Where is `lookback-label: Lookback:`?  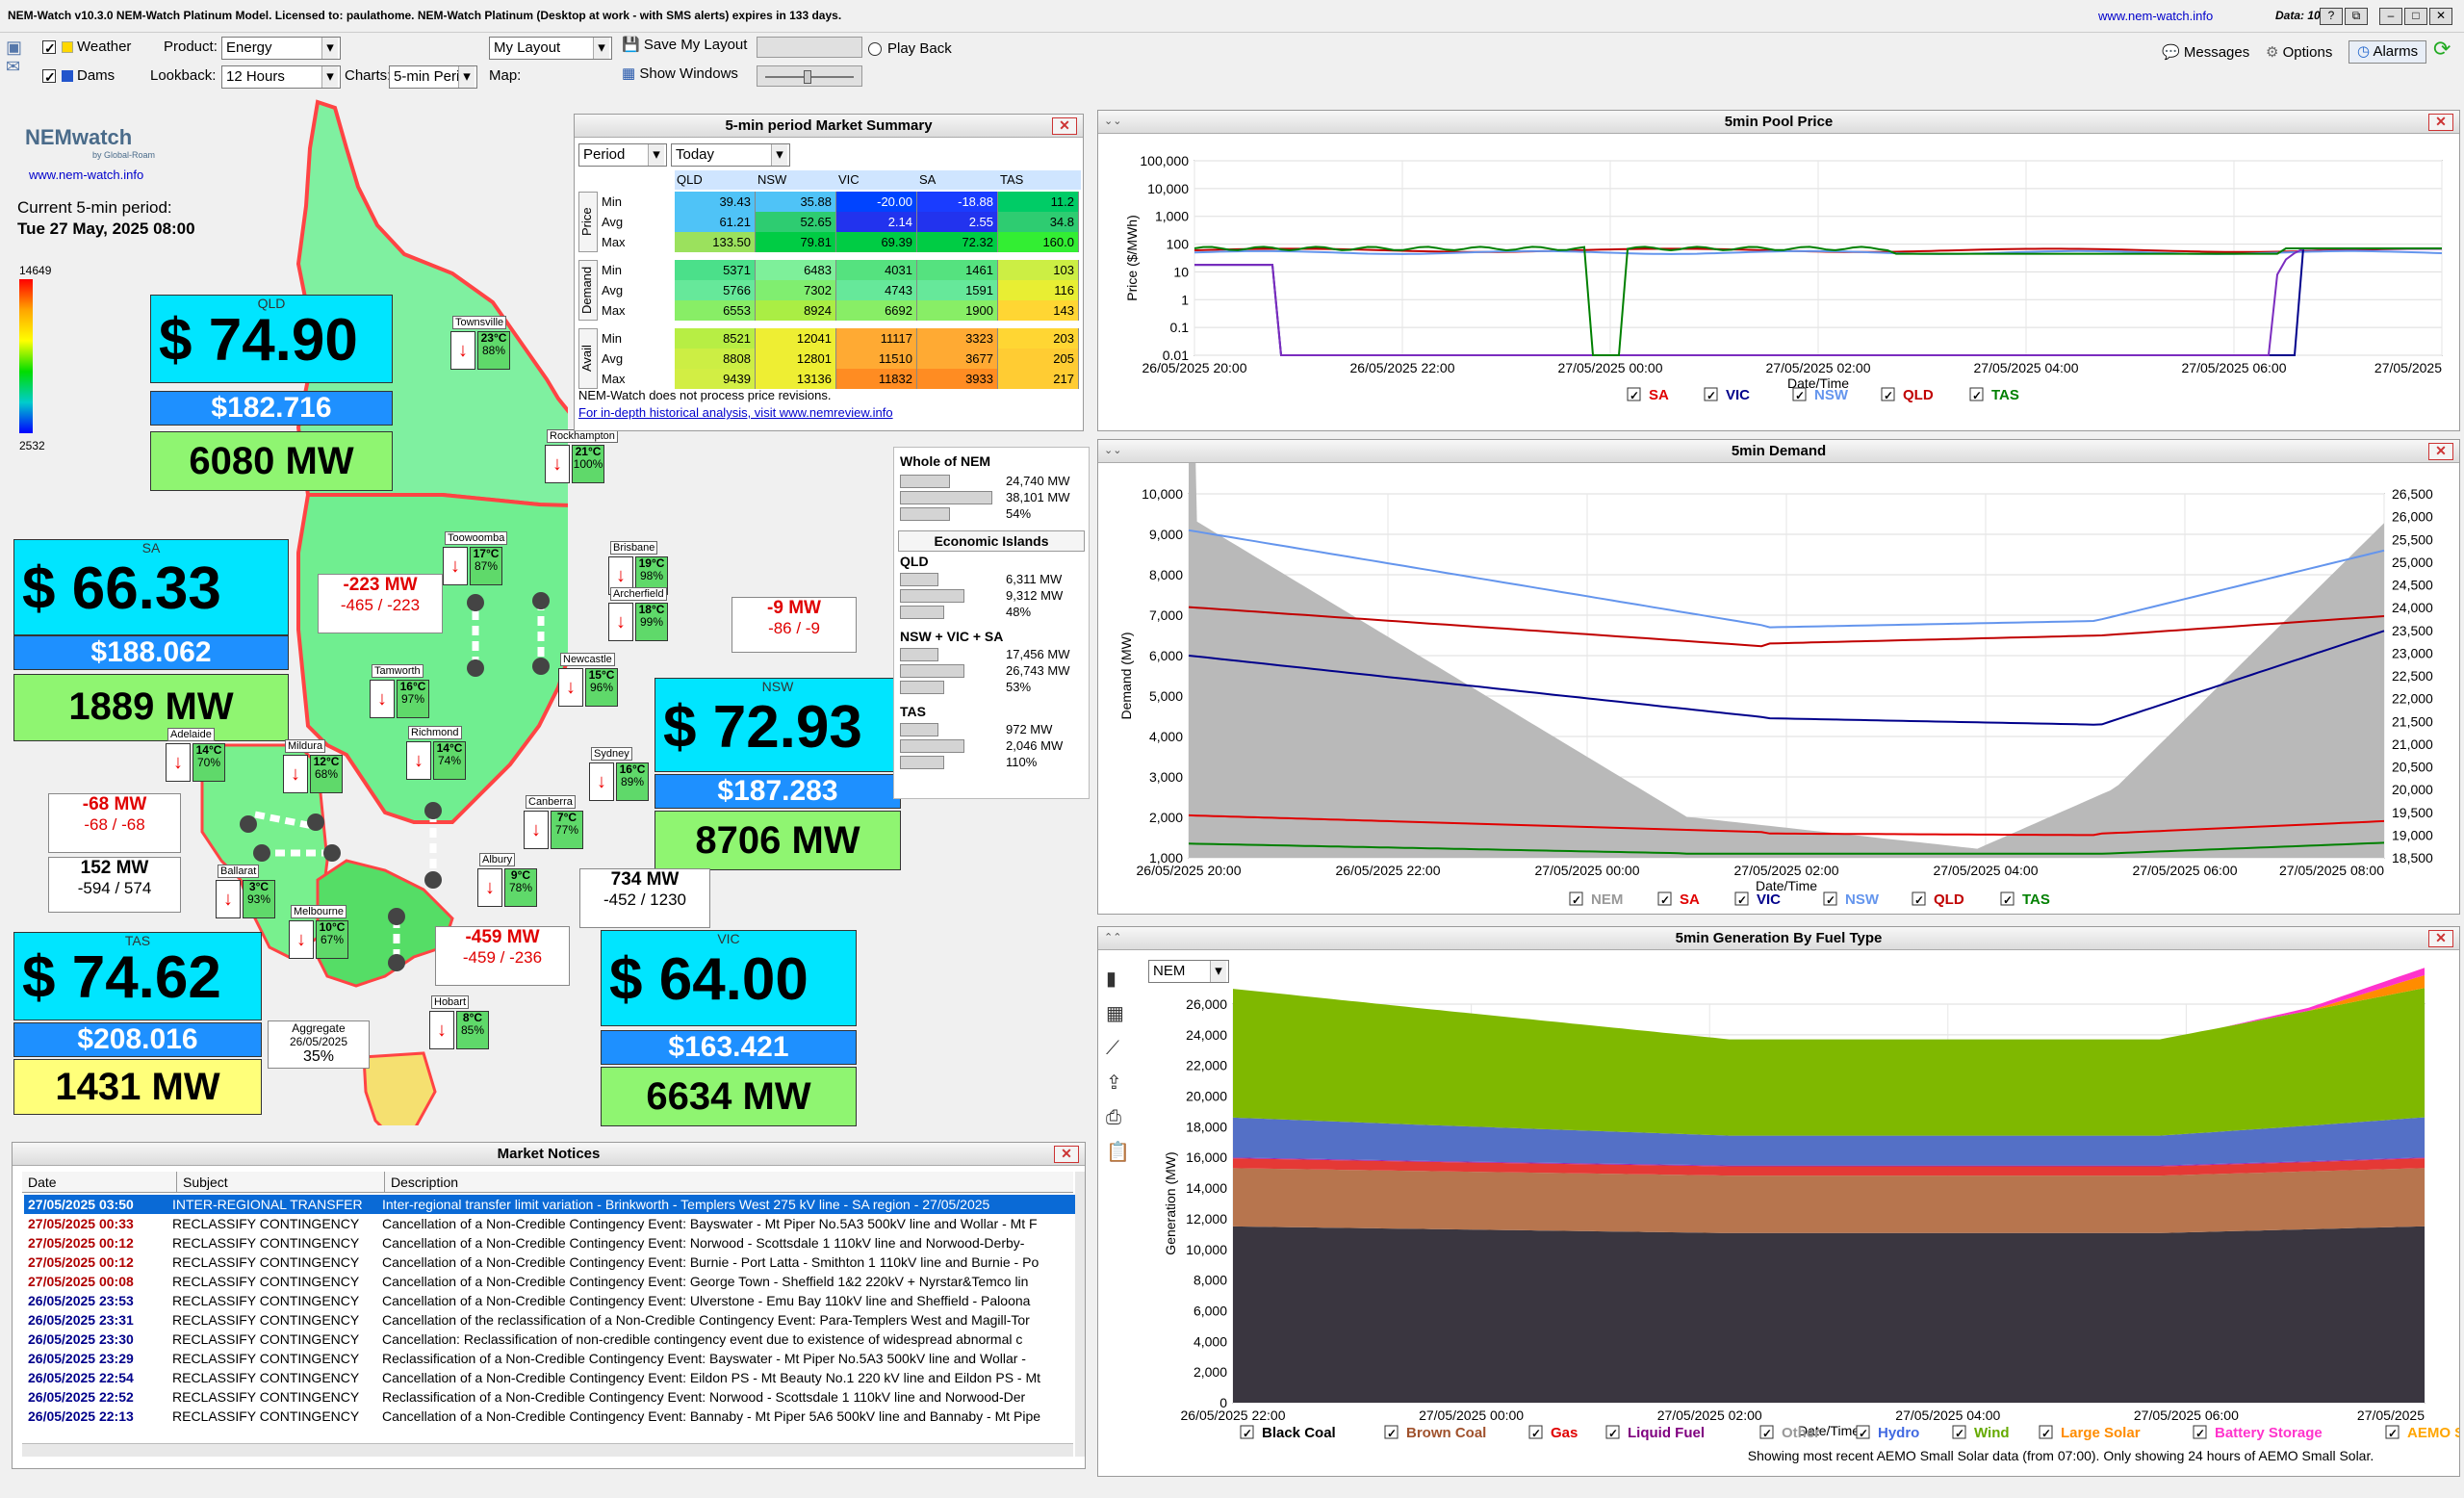
lookback-label: Lookback: is located at coordinates (183, 75).